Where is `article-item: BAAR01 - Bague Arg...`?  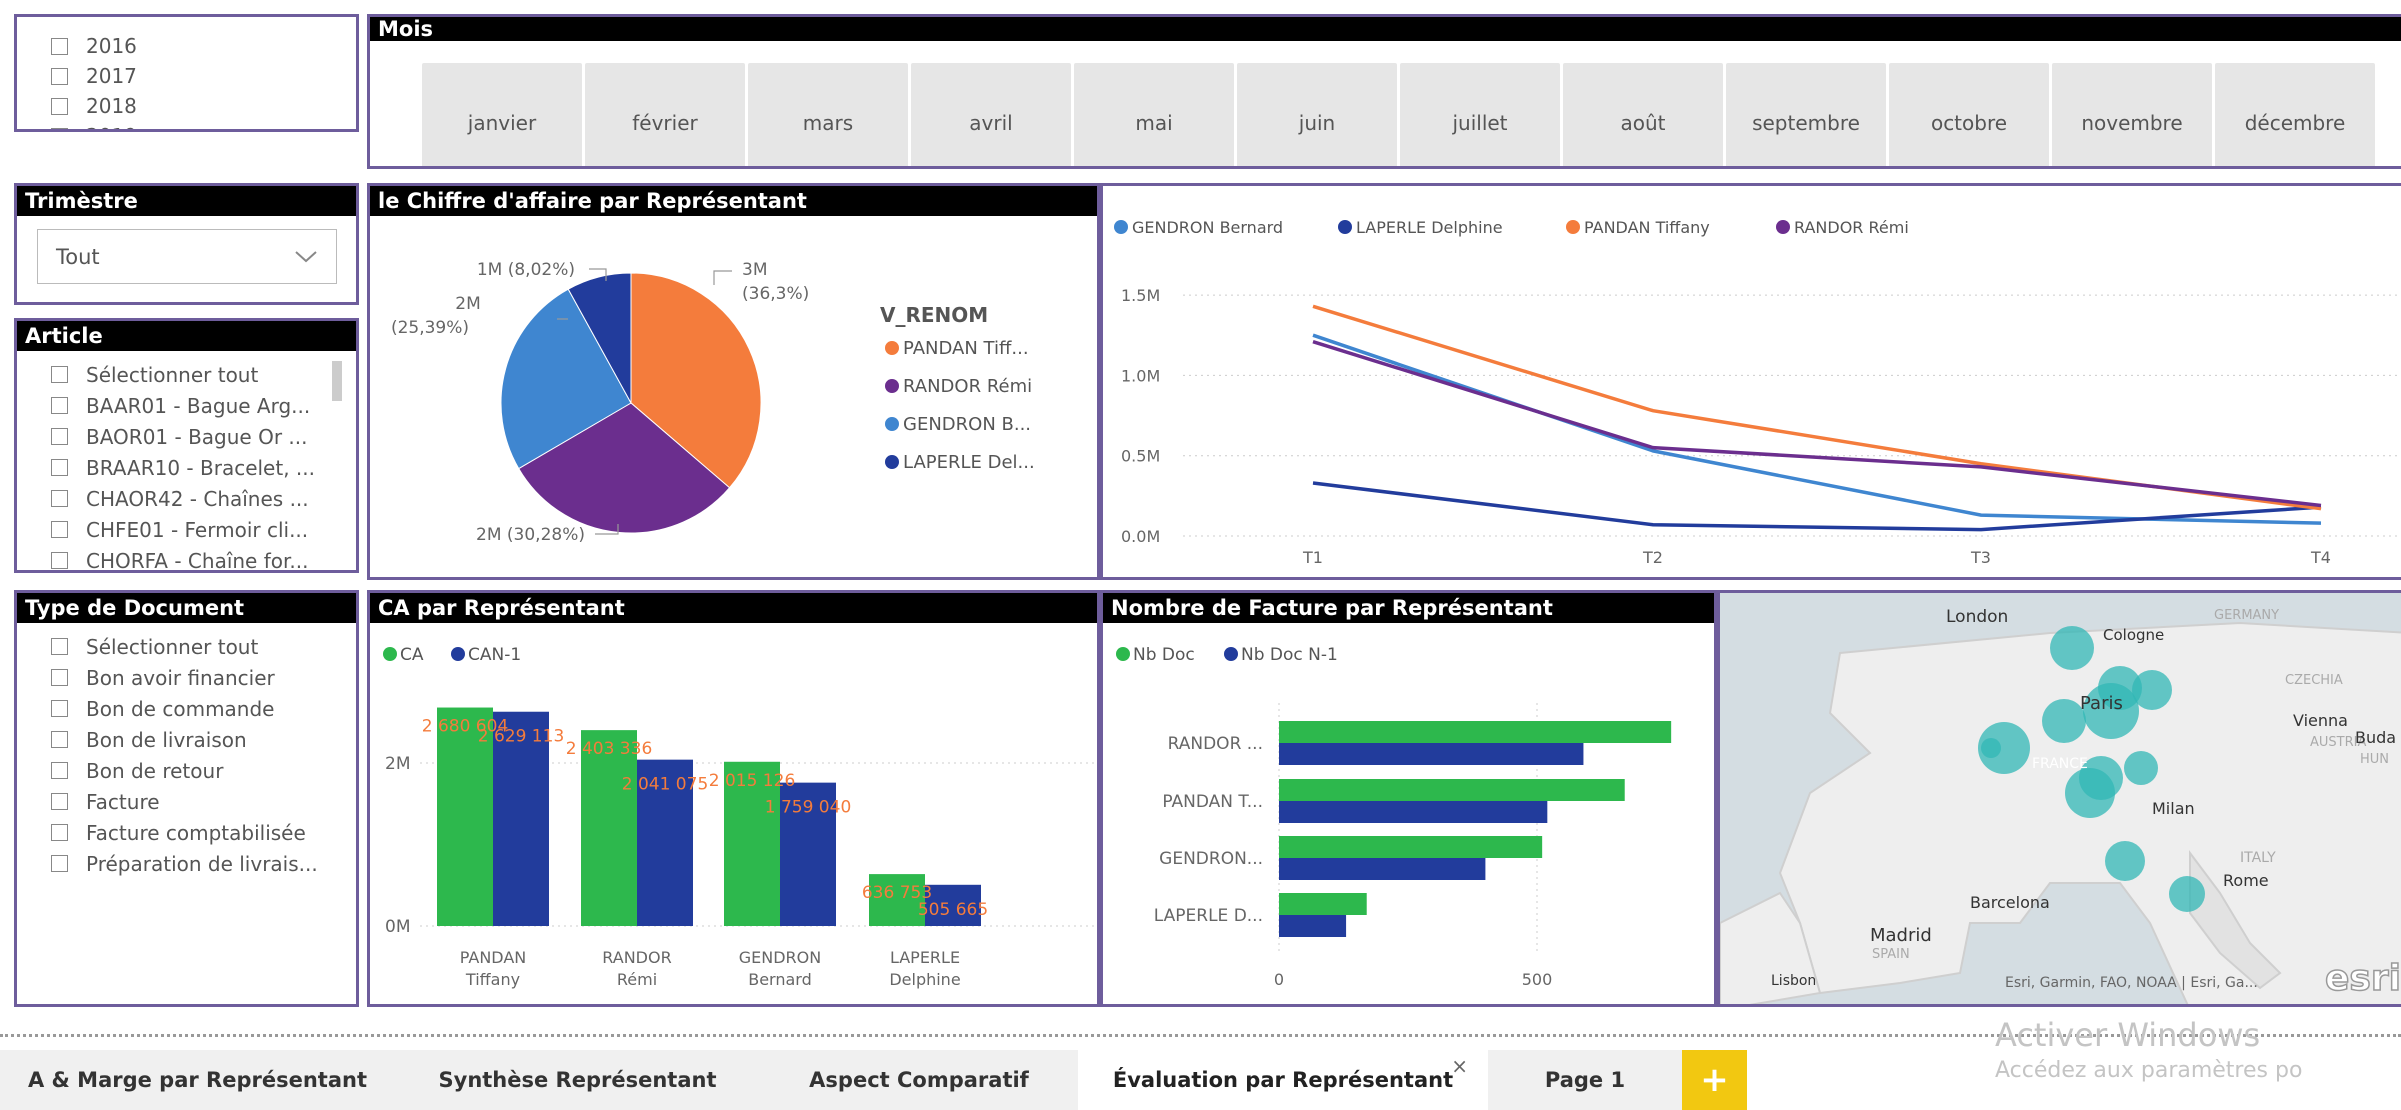 article-item: BAAR01 - Bague Arg... is located at coordinates (196, 405).